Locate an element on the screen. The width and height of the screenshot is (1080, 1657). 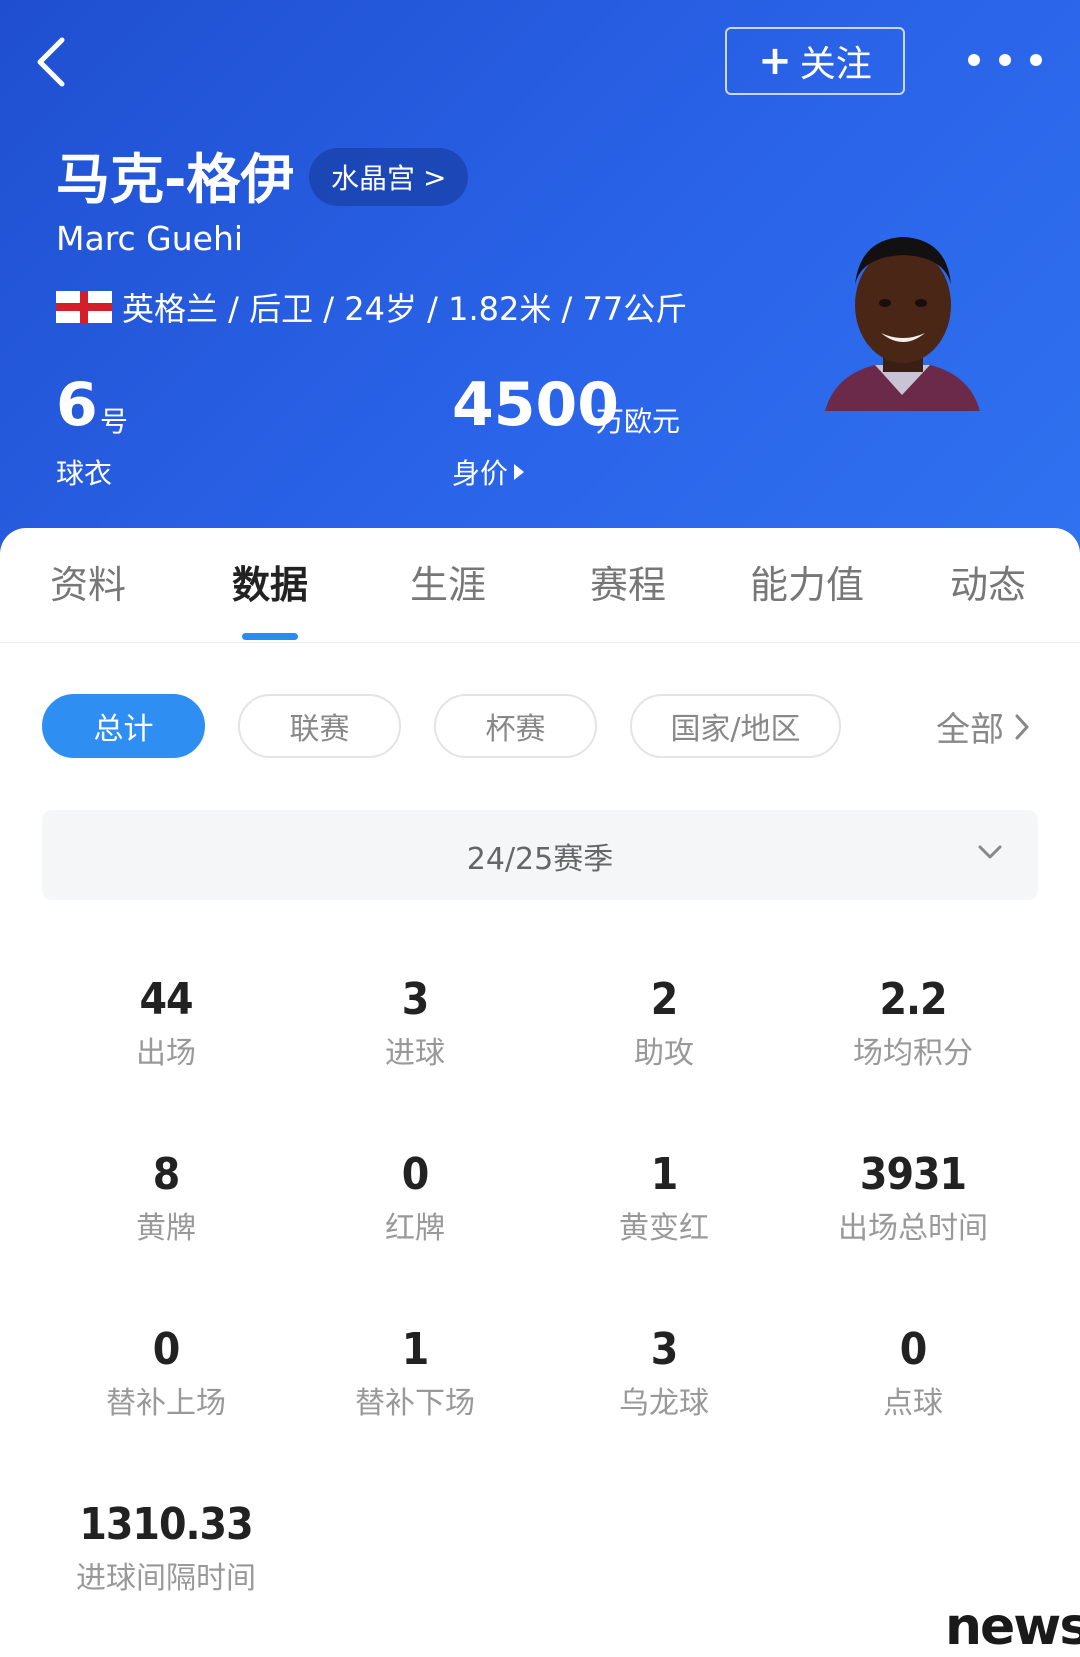
stat-label: 乌龙球 is located at coordinates (664, 1403).